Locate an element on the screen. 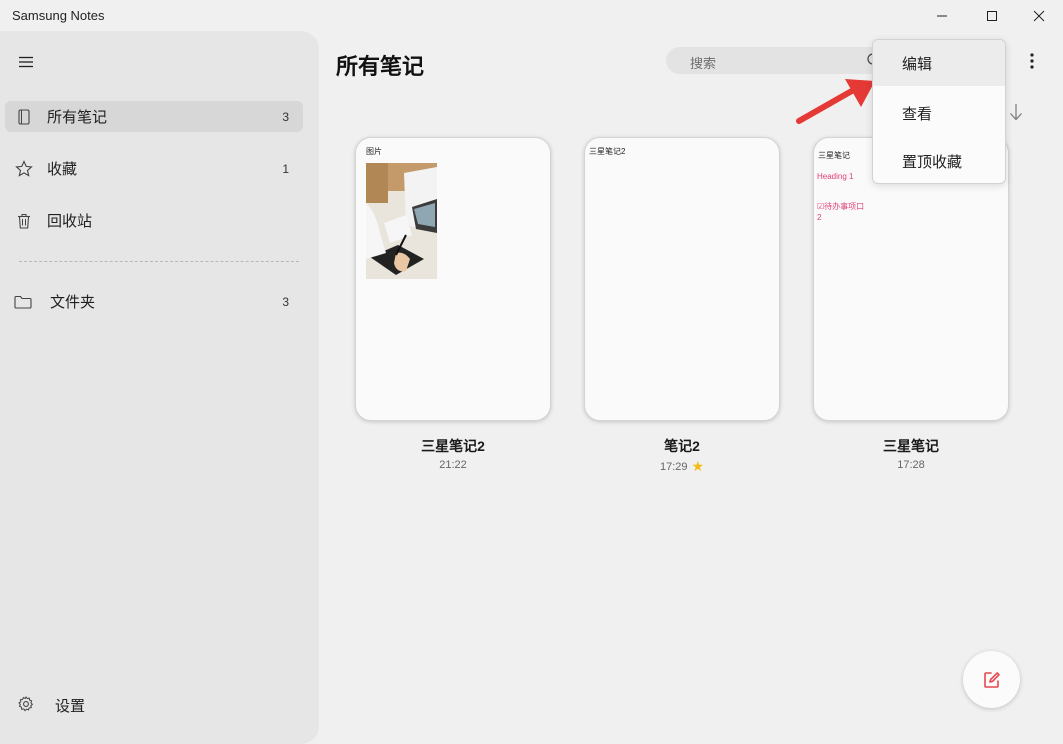 The image size is (1063, 744). more-options-button is located at coordinates (1032, 61).